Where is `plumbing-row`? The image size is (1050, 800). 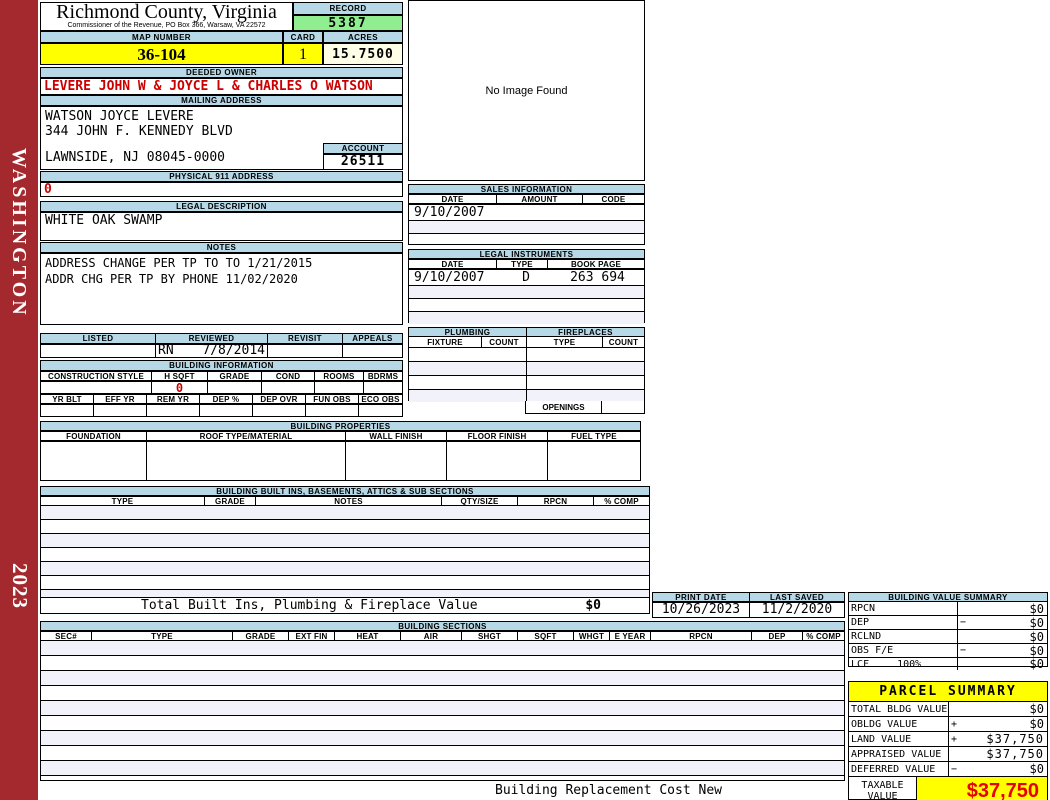 plumbing-row is located at coordinates (467, 383).